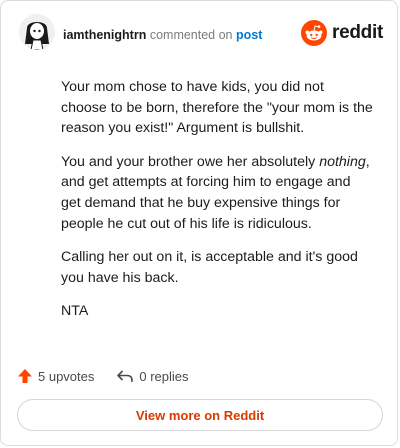 This screenshot has height=448, width=400. I want to click on action-text: commented on, so click(191, 35).